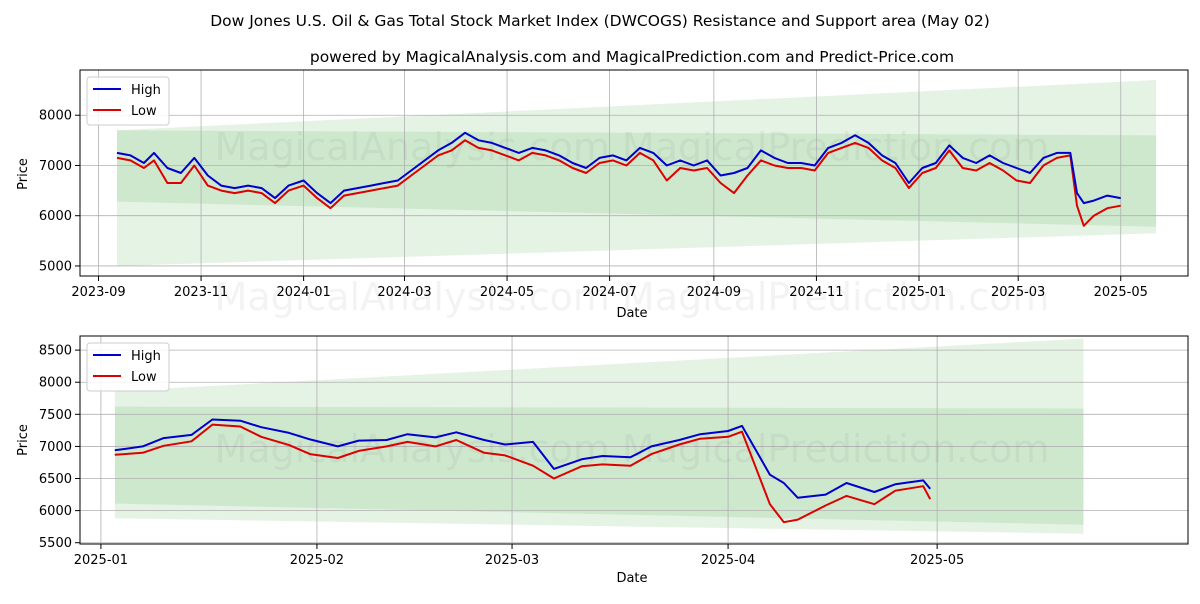  Describe the element at coordinates (55, 351) in the screenshot. I see `bottom-ytick-label-6: 8500` at that location.